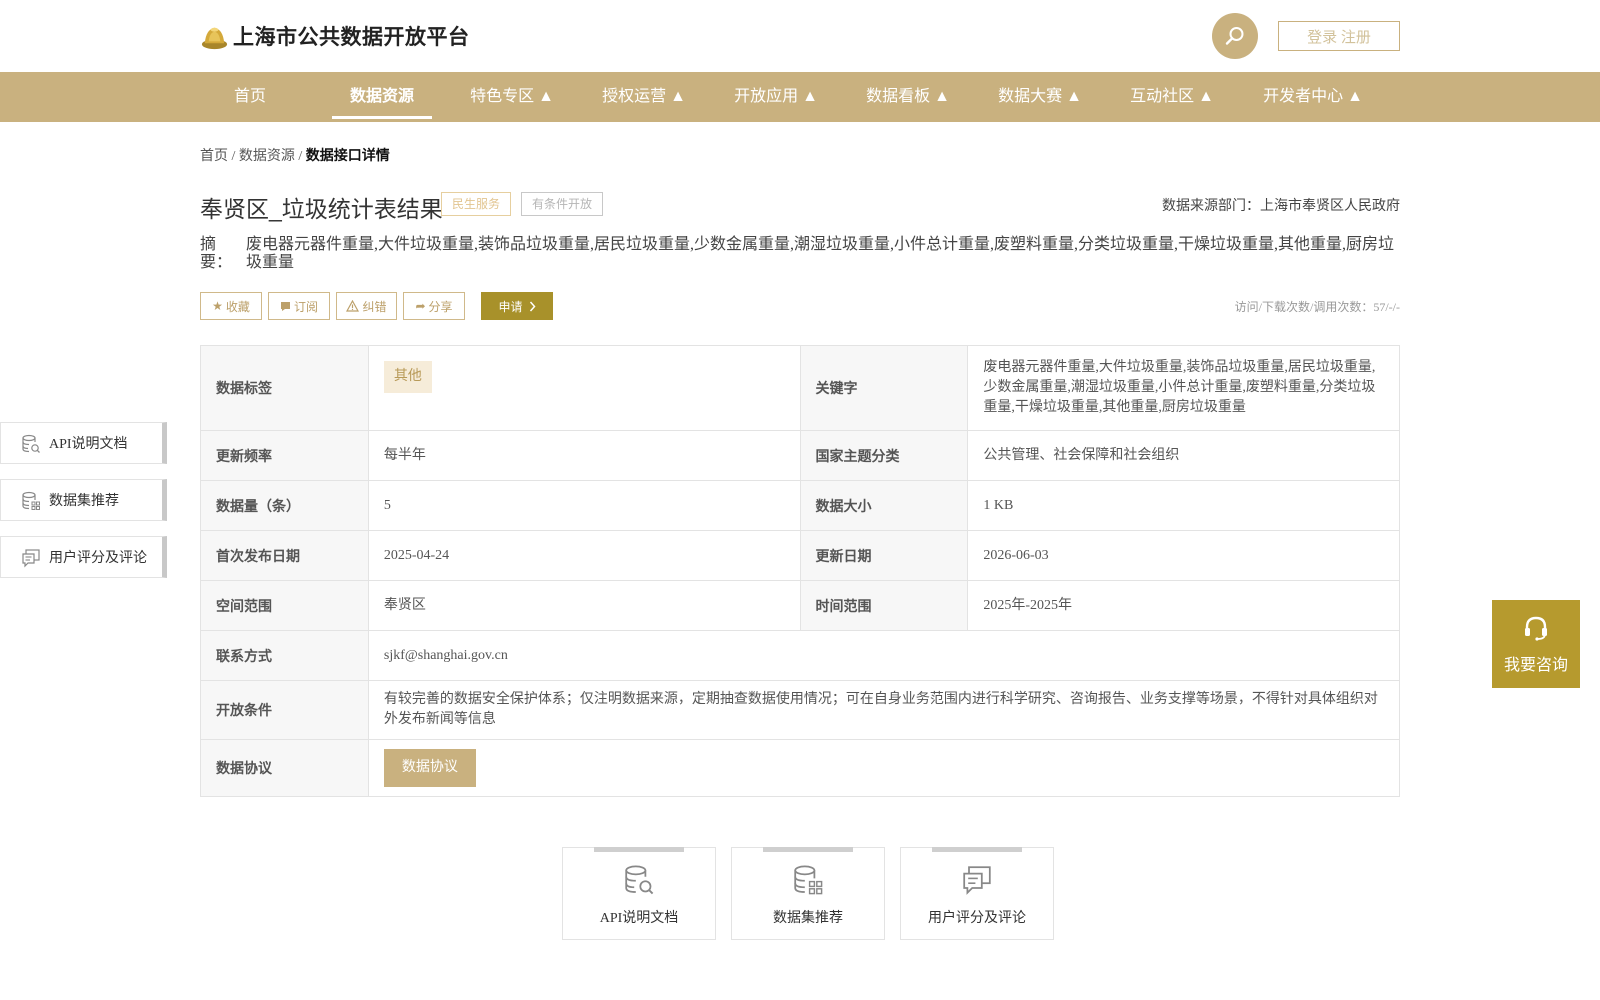 This screenshot has height=1000, width=1600. Describe the element at coordinates (98, 558) in the screenshot. I see `side-tab-label: 用户评分及评论` at that location.